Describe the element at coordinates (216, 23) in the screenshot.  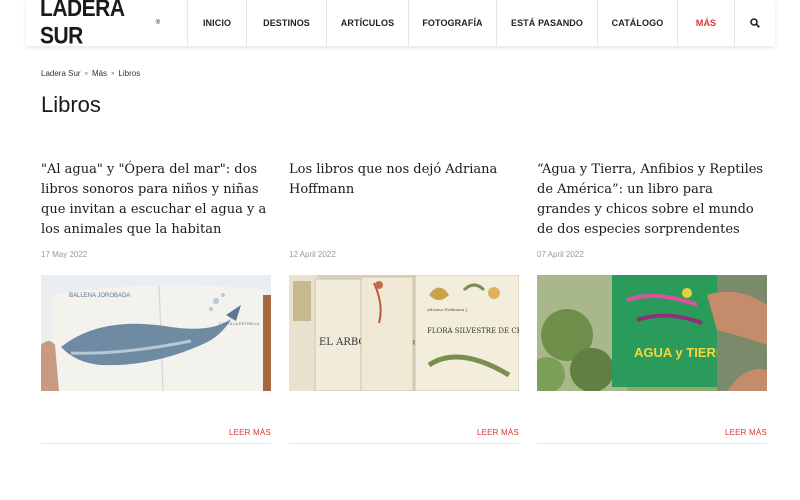
I see `nav-item-inicio: INICIO` at that location.